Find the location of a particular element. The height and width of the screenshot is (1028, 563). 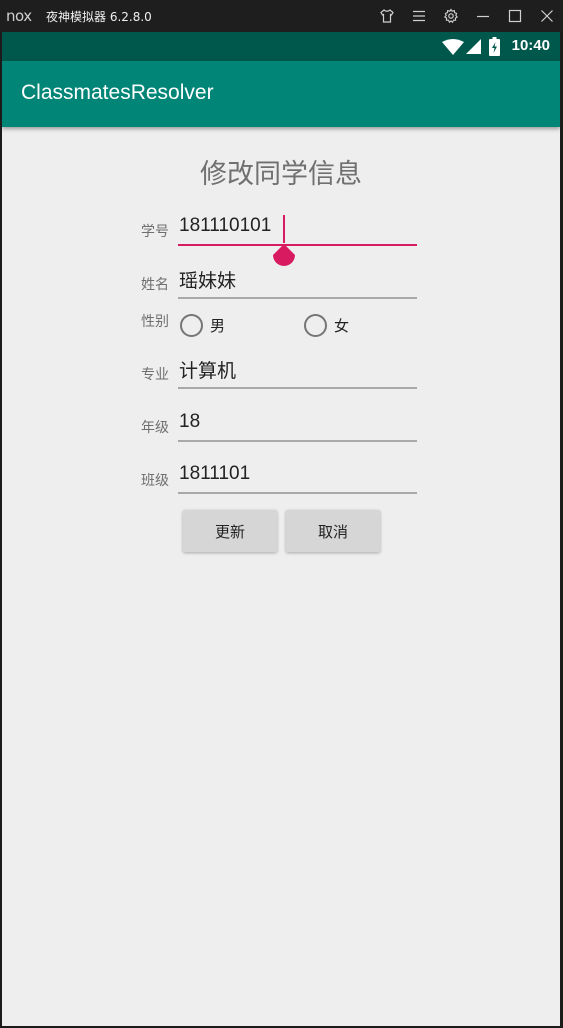

student-id-input is located at coordinates (297, 229).